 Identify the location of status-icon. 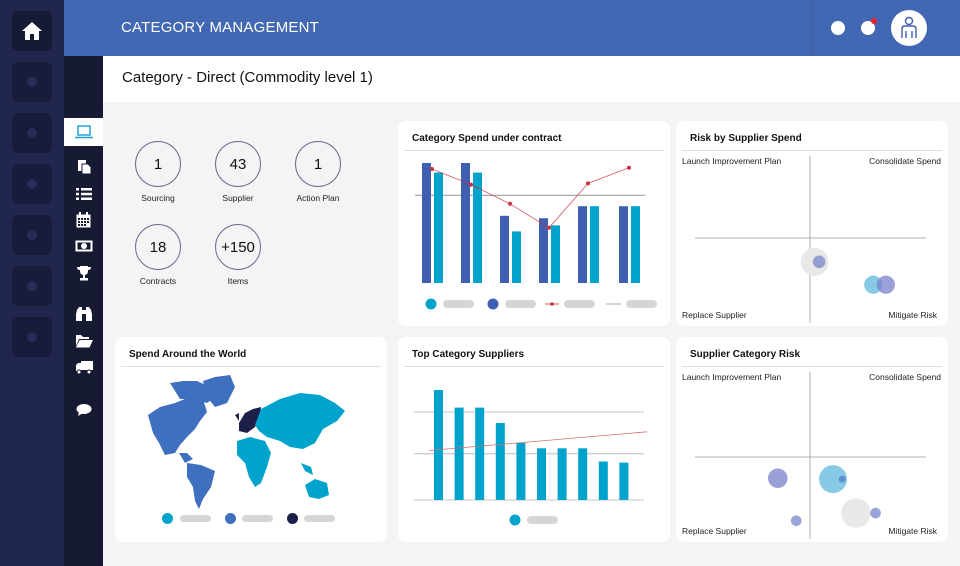
(838, 28).